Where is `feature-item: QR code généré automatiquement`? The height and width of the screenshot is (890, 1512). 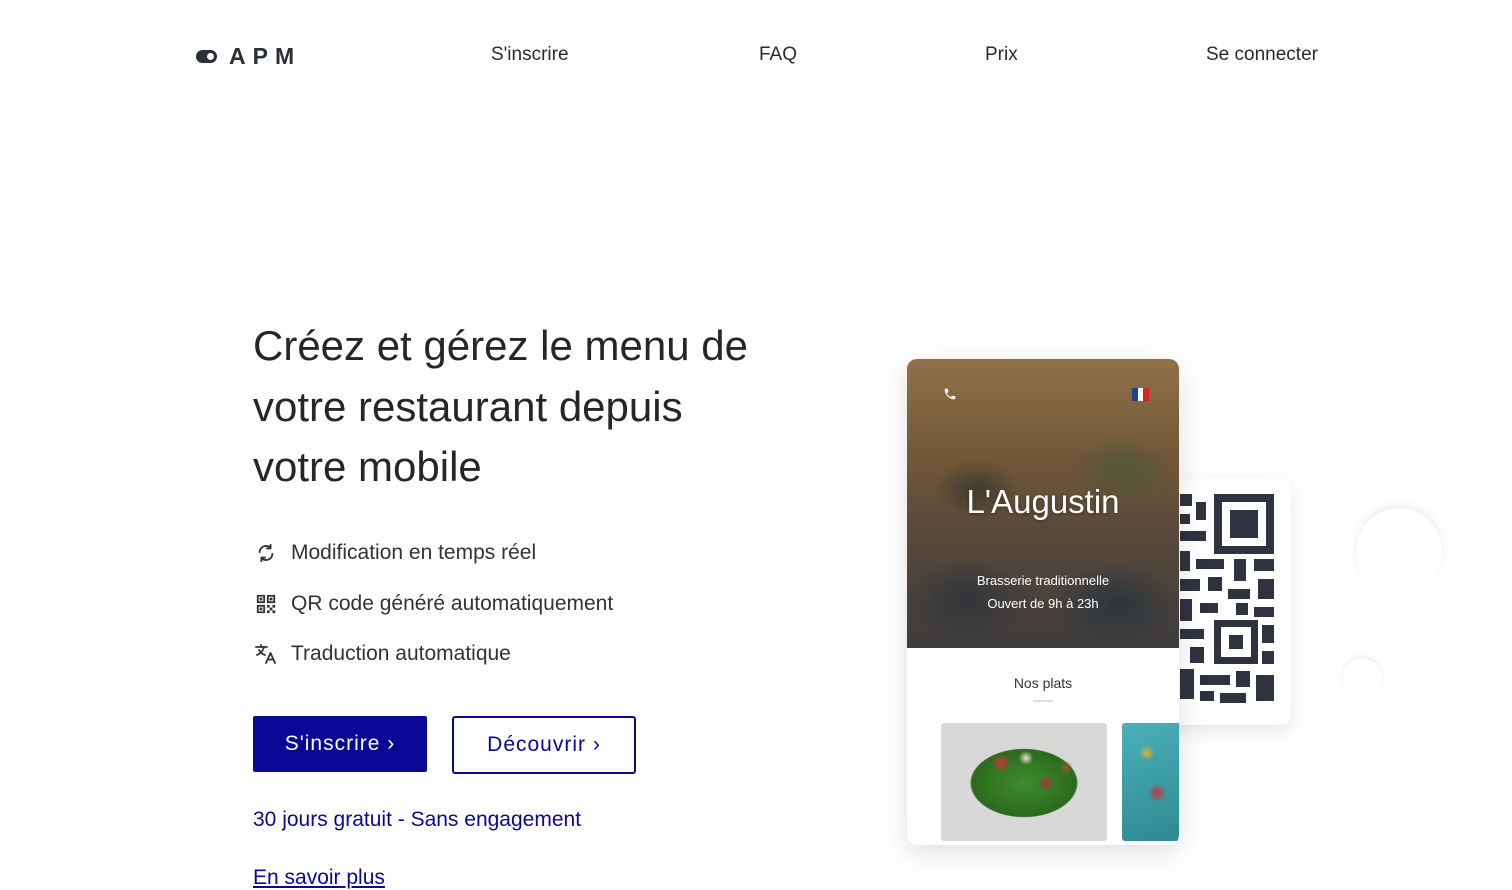
feature-item: QR code généré automatiquement is located at coordinates (433, 604).